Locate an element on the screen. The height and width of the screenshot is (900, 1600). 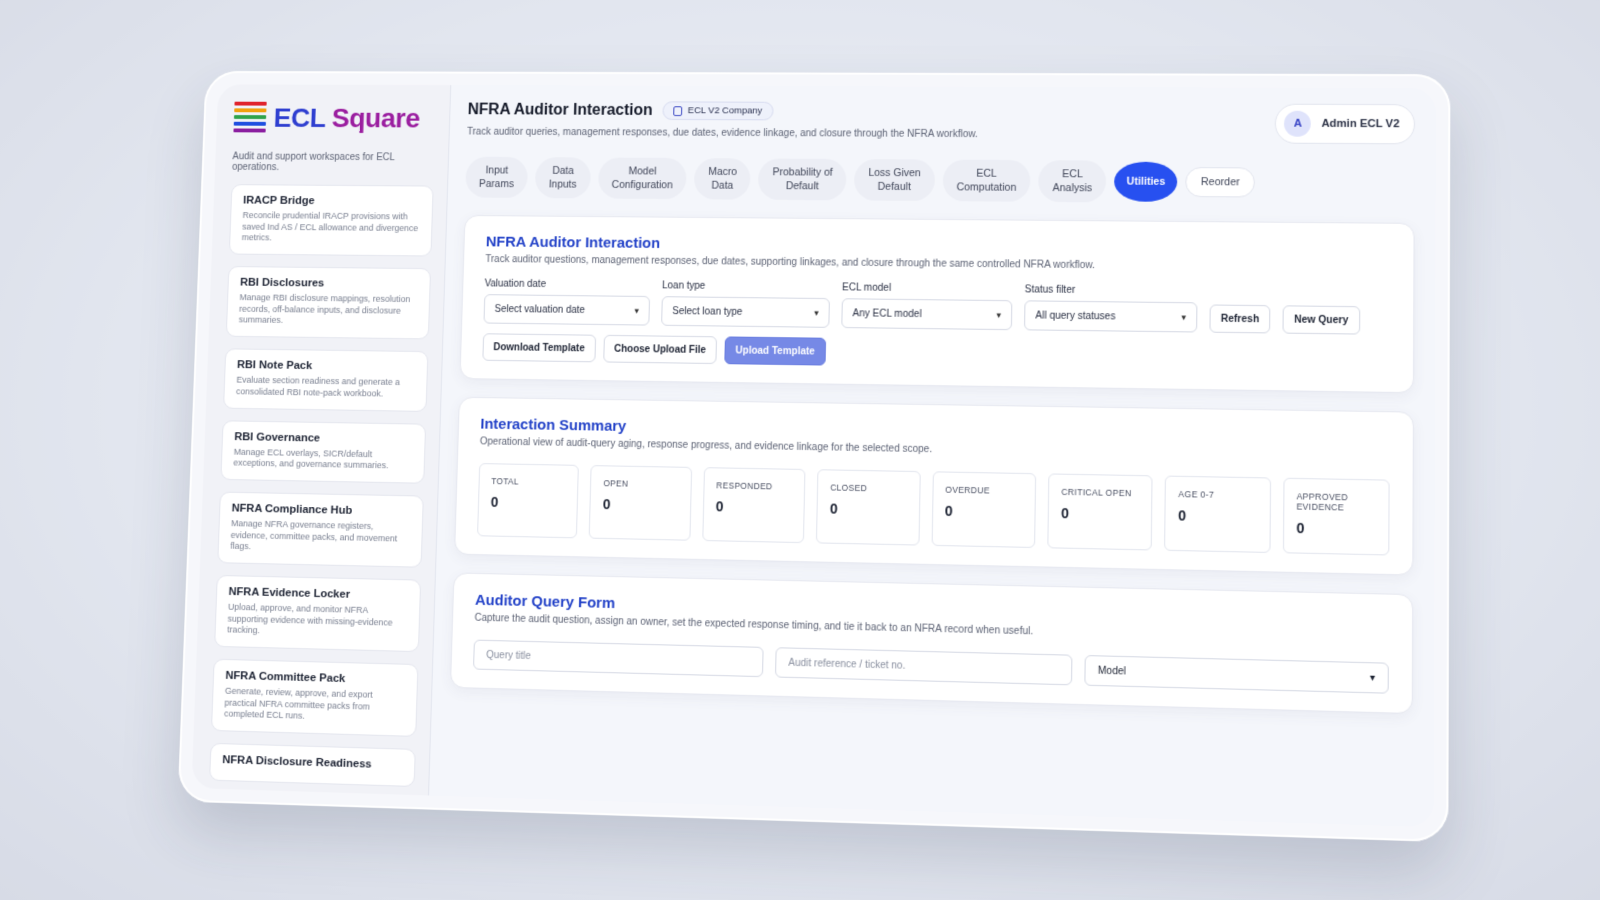
avatar: A is located at coordinates (1297, 124).